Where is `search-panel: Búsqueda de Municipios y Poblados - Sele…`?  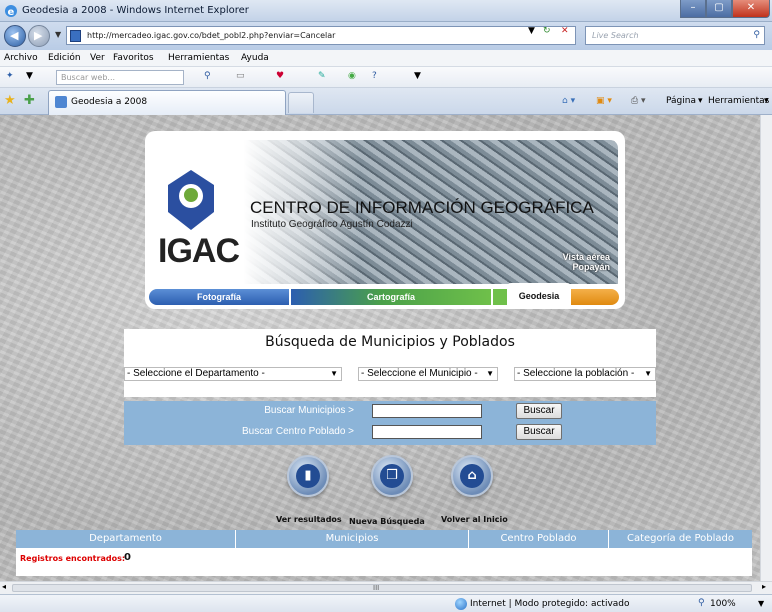 search-panel: Búsqueda de Municipios y Poblados - Sele… is located at coordinates (390, 363).